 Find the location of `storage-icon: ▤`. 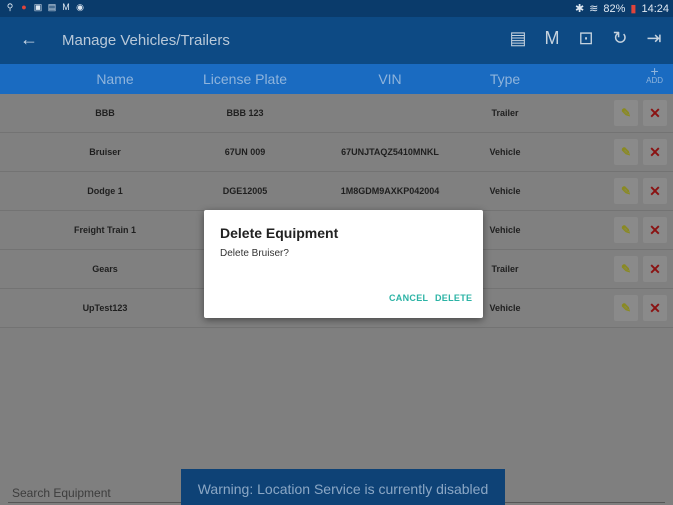

storage-icon: ▤ is located at coordinates (52, 7).